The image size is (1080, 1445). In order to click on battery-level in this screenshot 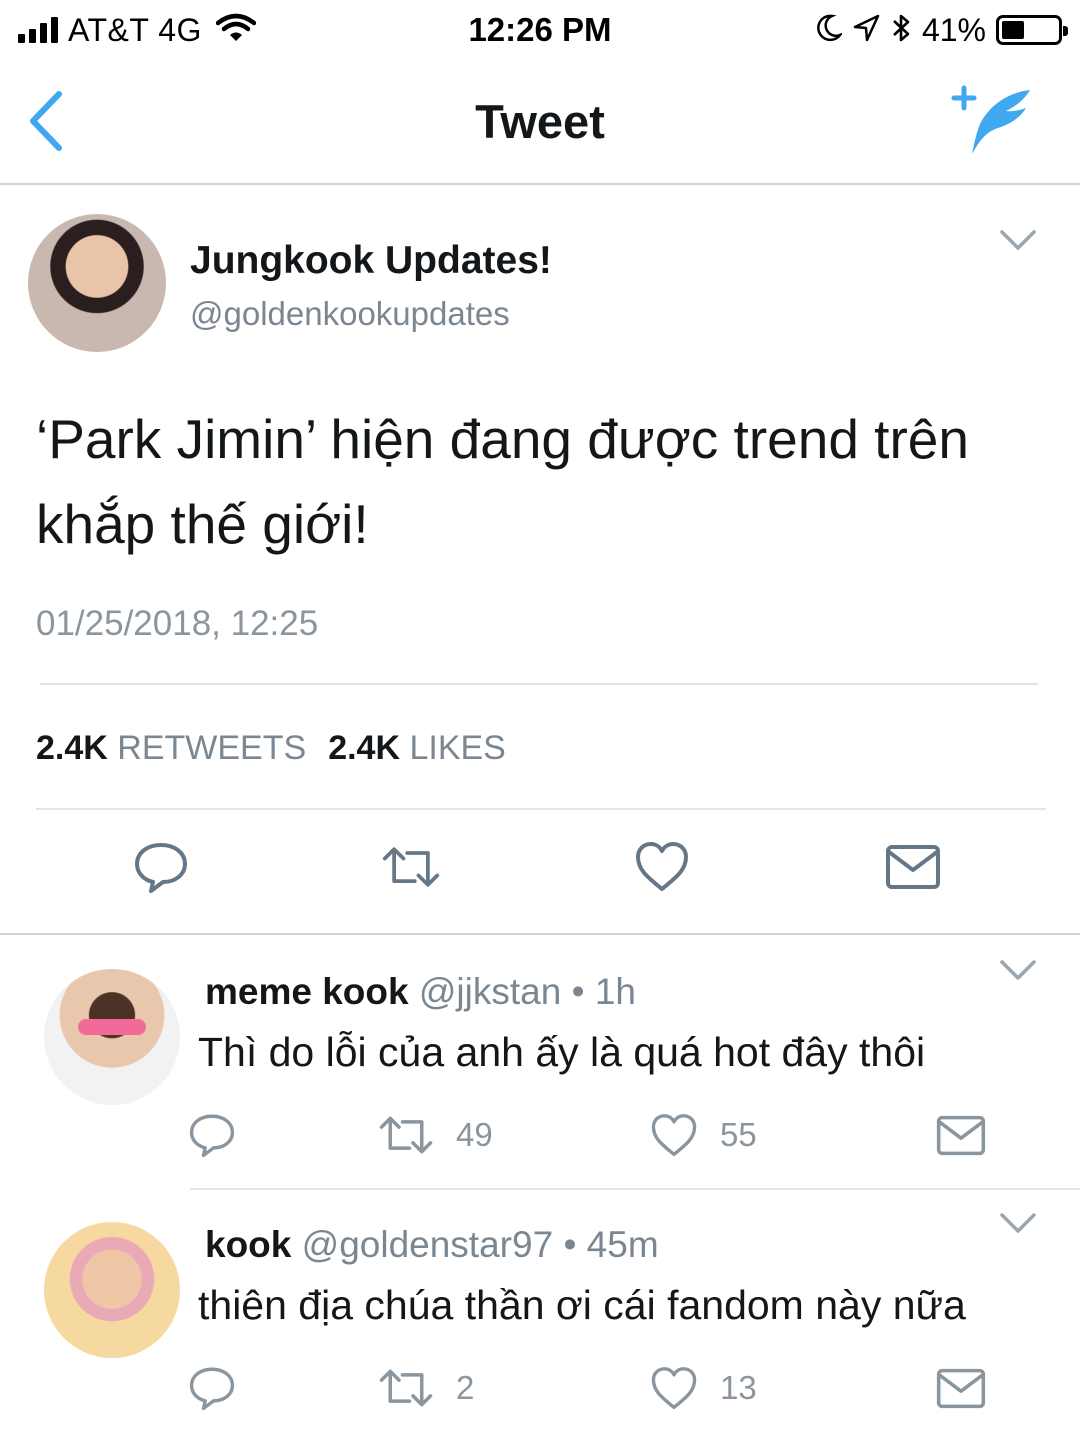, I will do `click(1013, 30)`.